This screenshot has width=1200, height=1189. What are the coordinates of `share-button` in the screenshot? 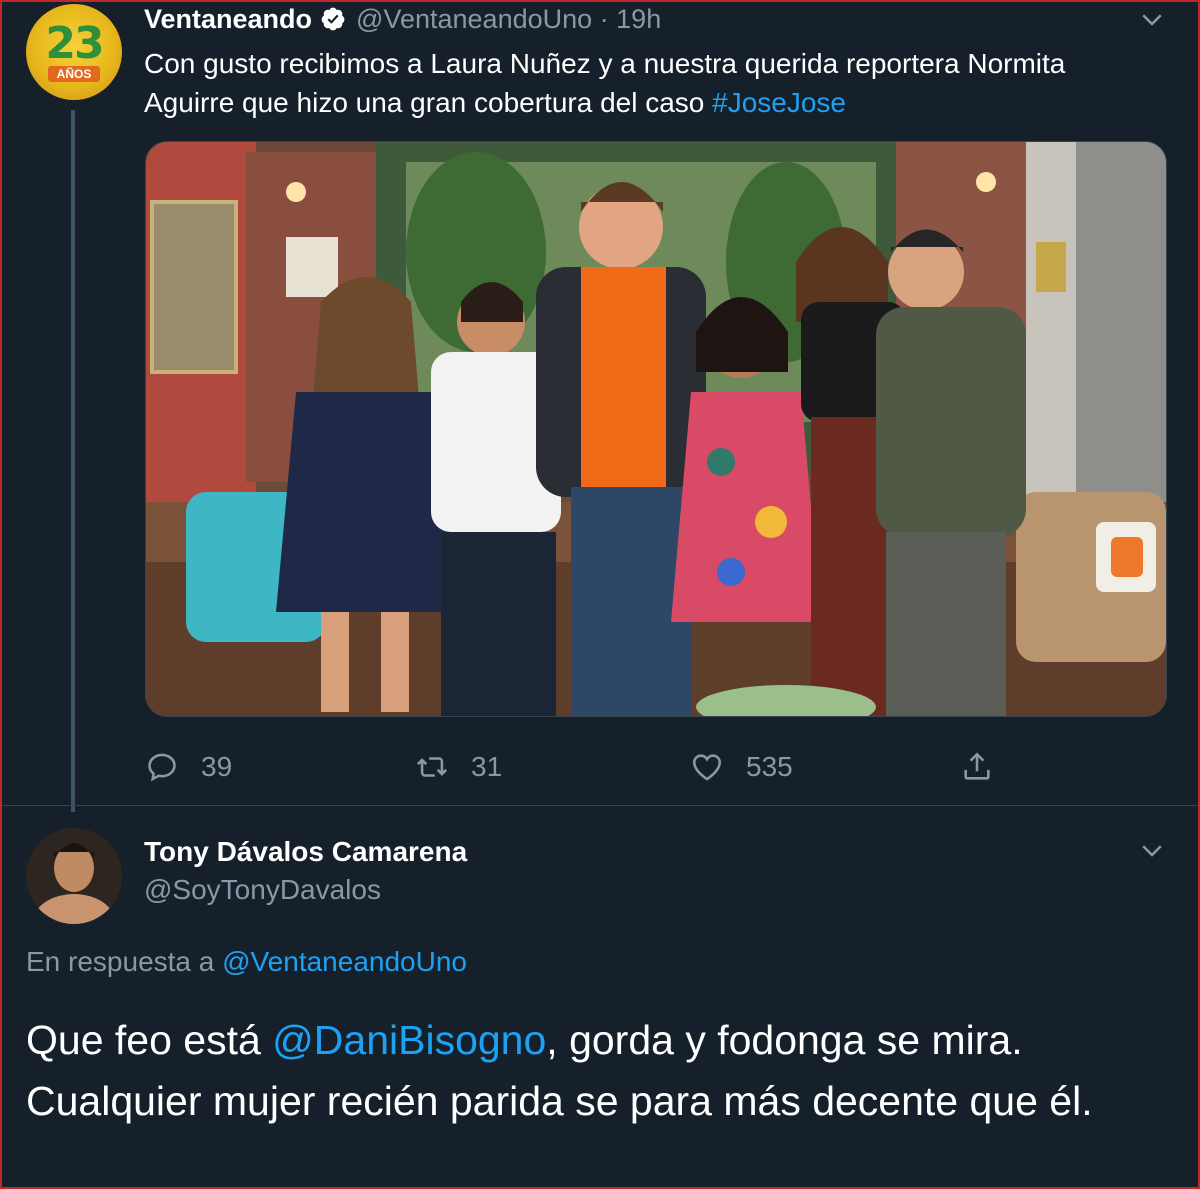 It's located at (988, 767).